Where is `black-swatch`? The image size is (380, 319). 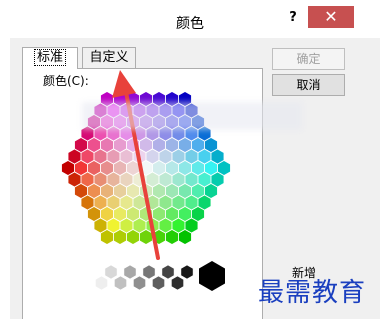 black-swatch is located at coordinates (212, 276).